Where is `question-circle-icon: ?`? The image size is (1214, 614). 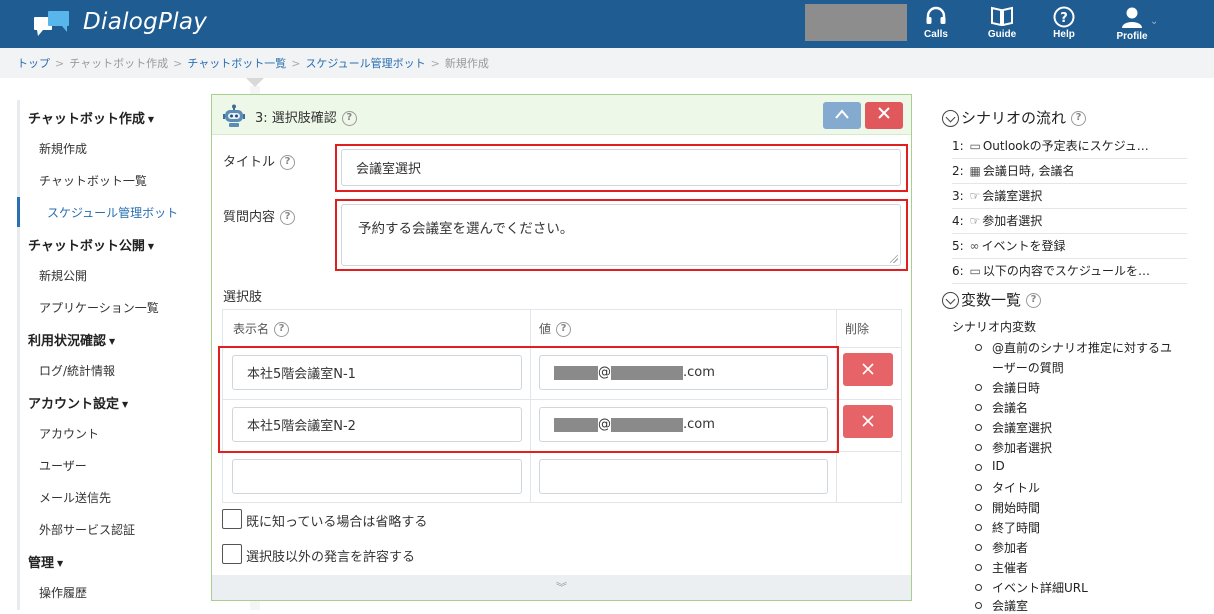
question-circle-icon: ? is located at coordinates (1064, 17).